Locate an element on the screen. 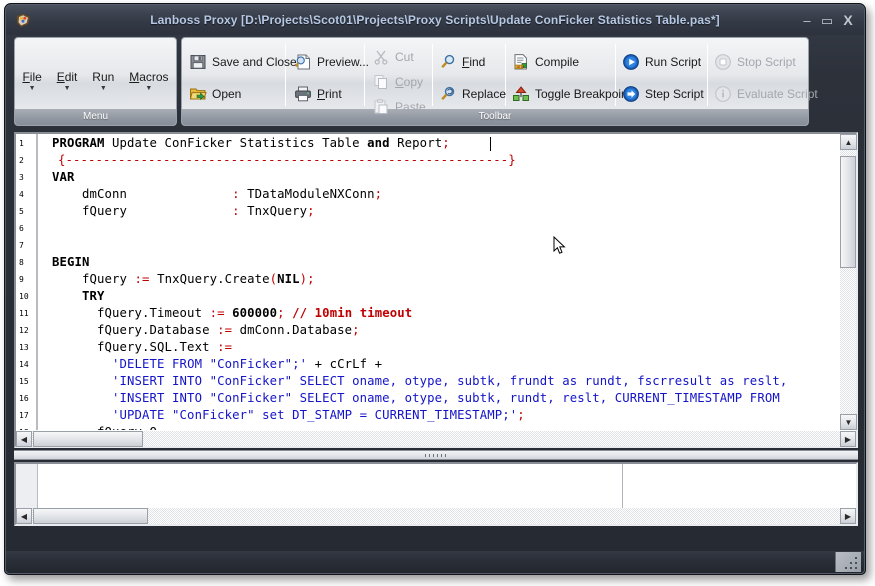 This screenshot has width=875, height=586. close-button: X is located at coordinates (848, 20).